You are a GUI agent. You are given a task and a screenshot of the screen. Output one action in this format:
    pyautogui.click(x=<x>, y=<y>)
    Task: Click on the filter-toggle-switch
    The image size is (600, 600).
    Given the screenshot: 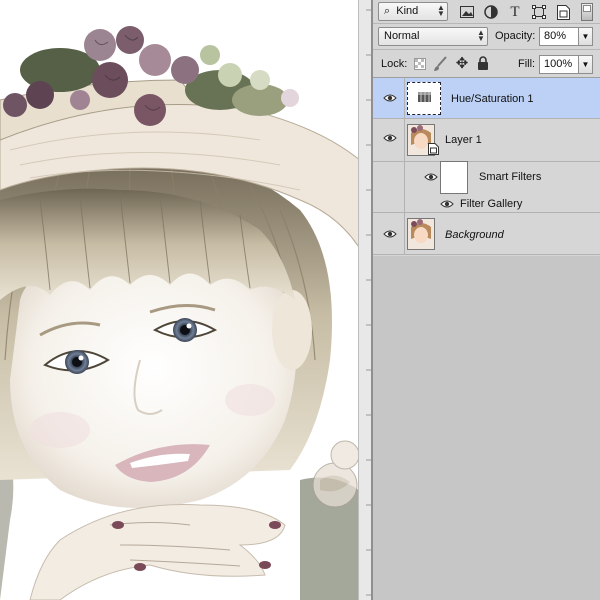 What is the action you would take?
    pyautogui.click(x=587, y=12)
    